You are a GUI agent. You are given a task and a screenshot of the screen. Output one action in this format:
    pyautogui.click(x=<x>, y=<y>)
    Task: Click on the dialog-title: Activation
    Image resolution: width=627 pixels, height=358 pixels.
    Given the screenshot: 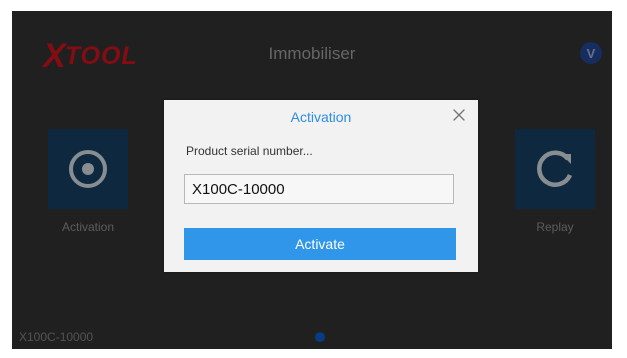 What is the action you would take?
    pyautogui.click(x=321, y=117)
    